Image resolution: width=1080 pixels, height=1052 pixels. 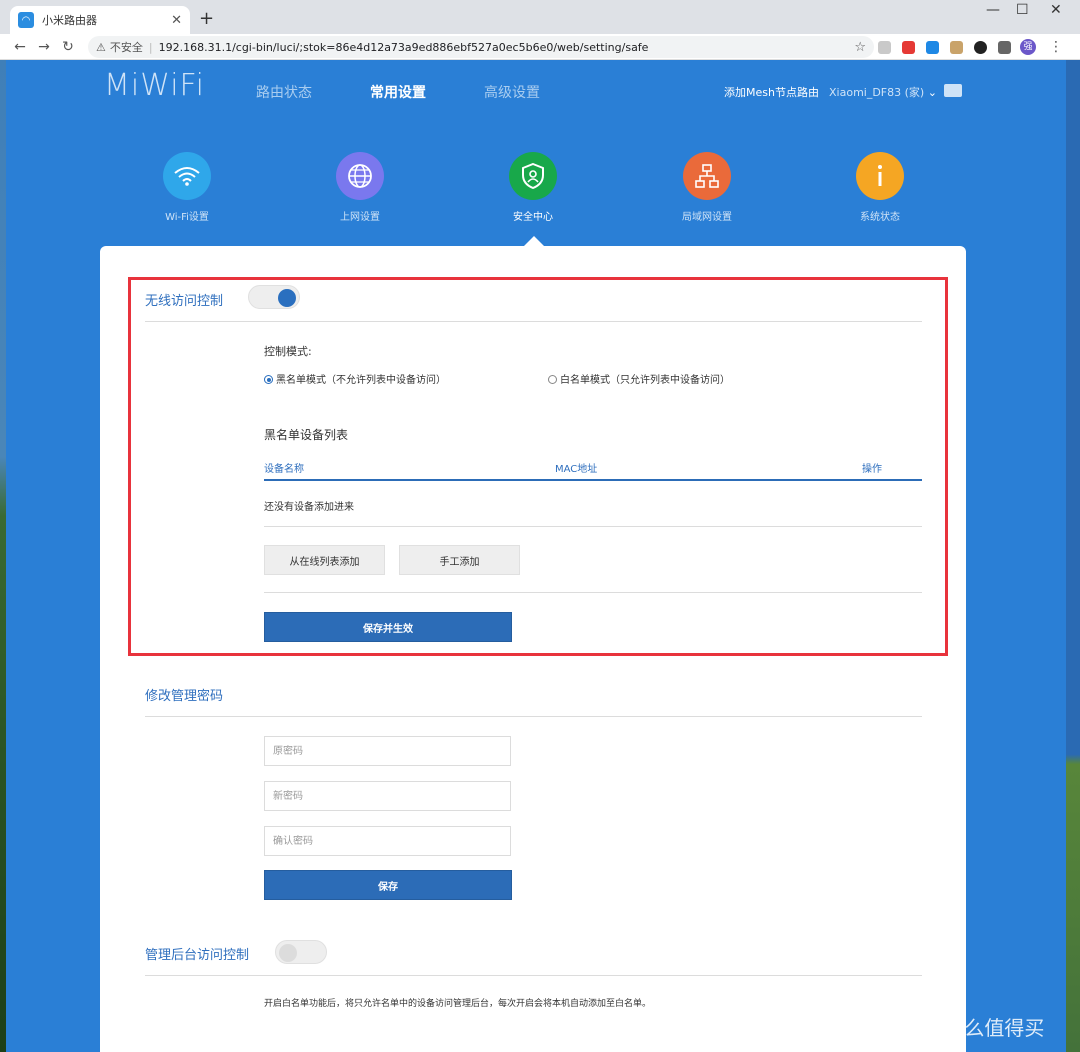 What do you see at coordinates (533, 176) in the screenshot?
I see `shield-icon` at bounding box center [533, 176].